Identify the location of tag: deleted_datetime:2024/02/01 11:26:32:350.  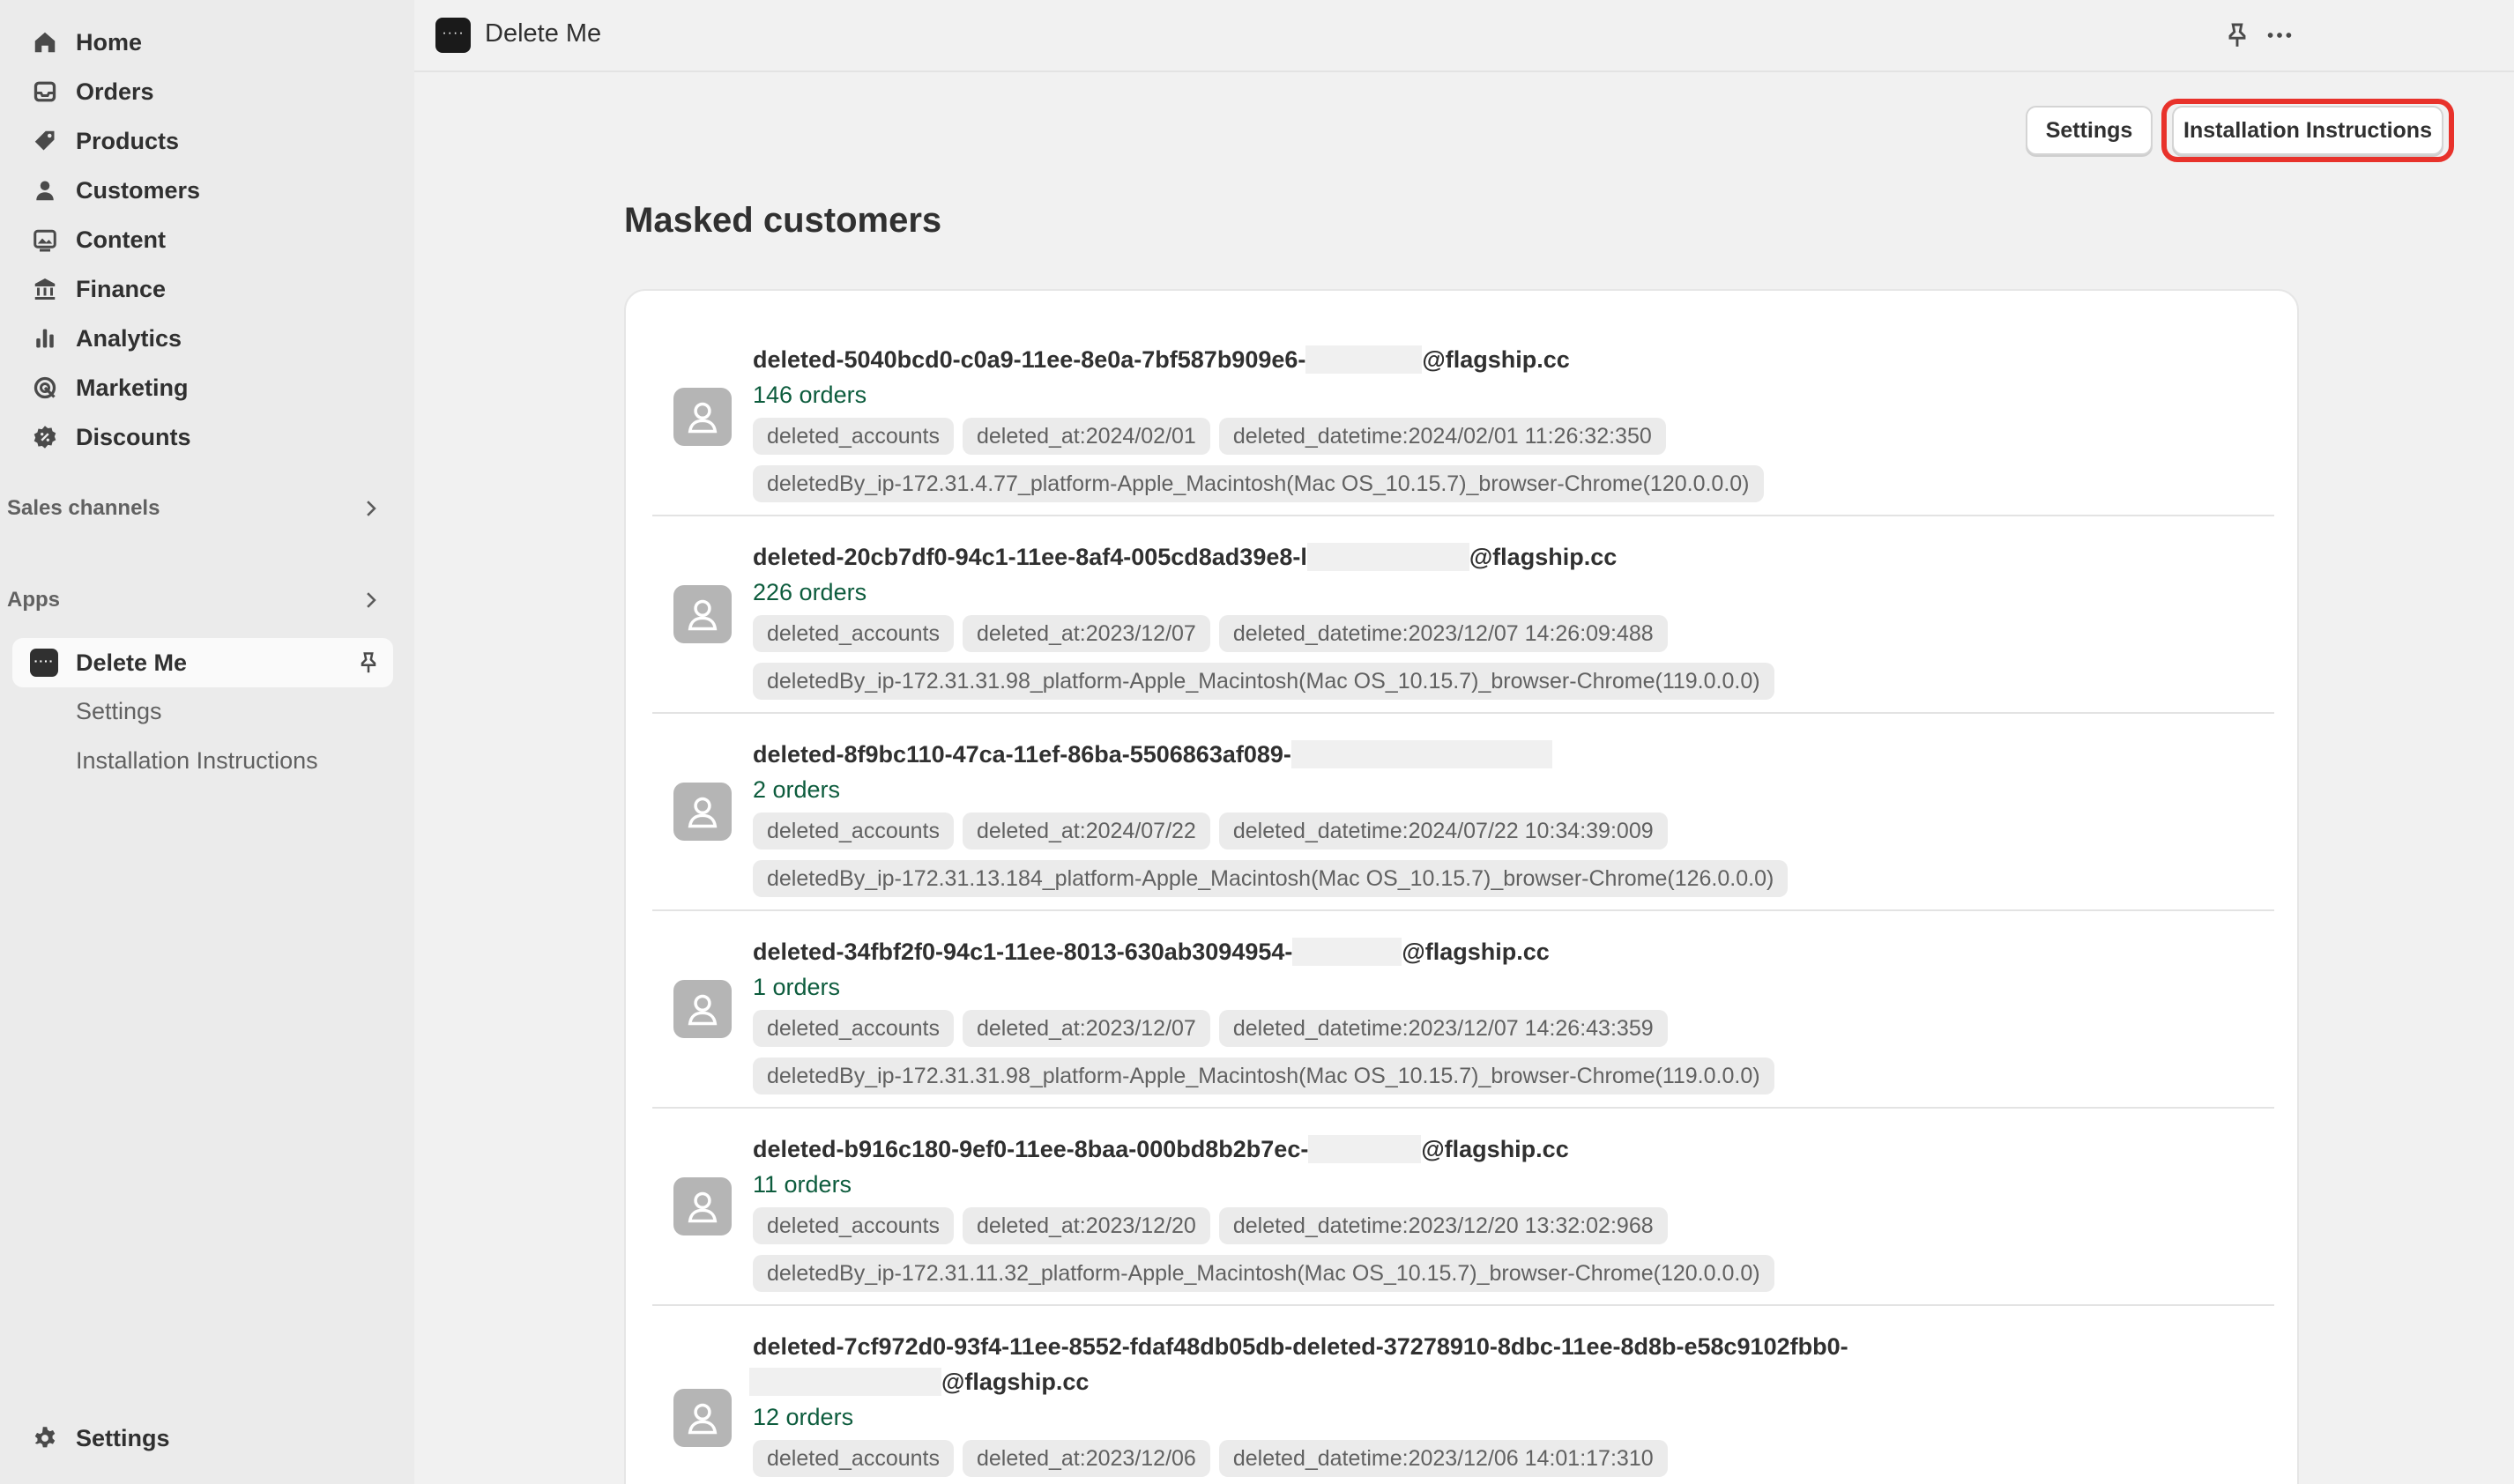
(1442, 436).